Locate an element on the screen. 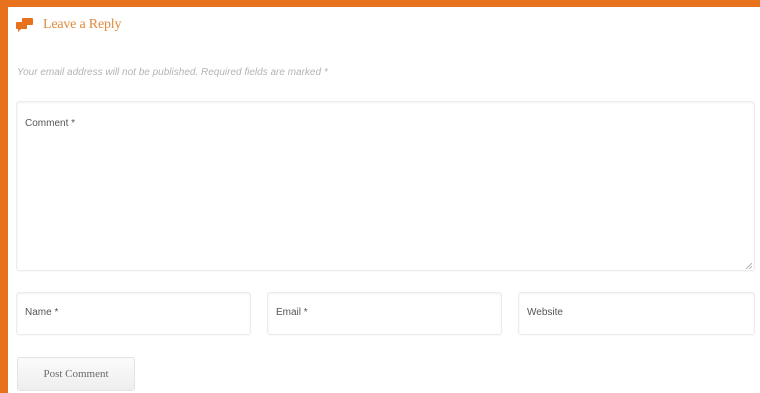 Image resolution: width=760 pixels, height=393 pixels. email-field: Email * is located at coordinates (384, 313).